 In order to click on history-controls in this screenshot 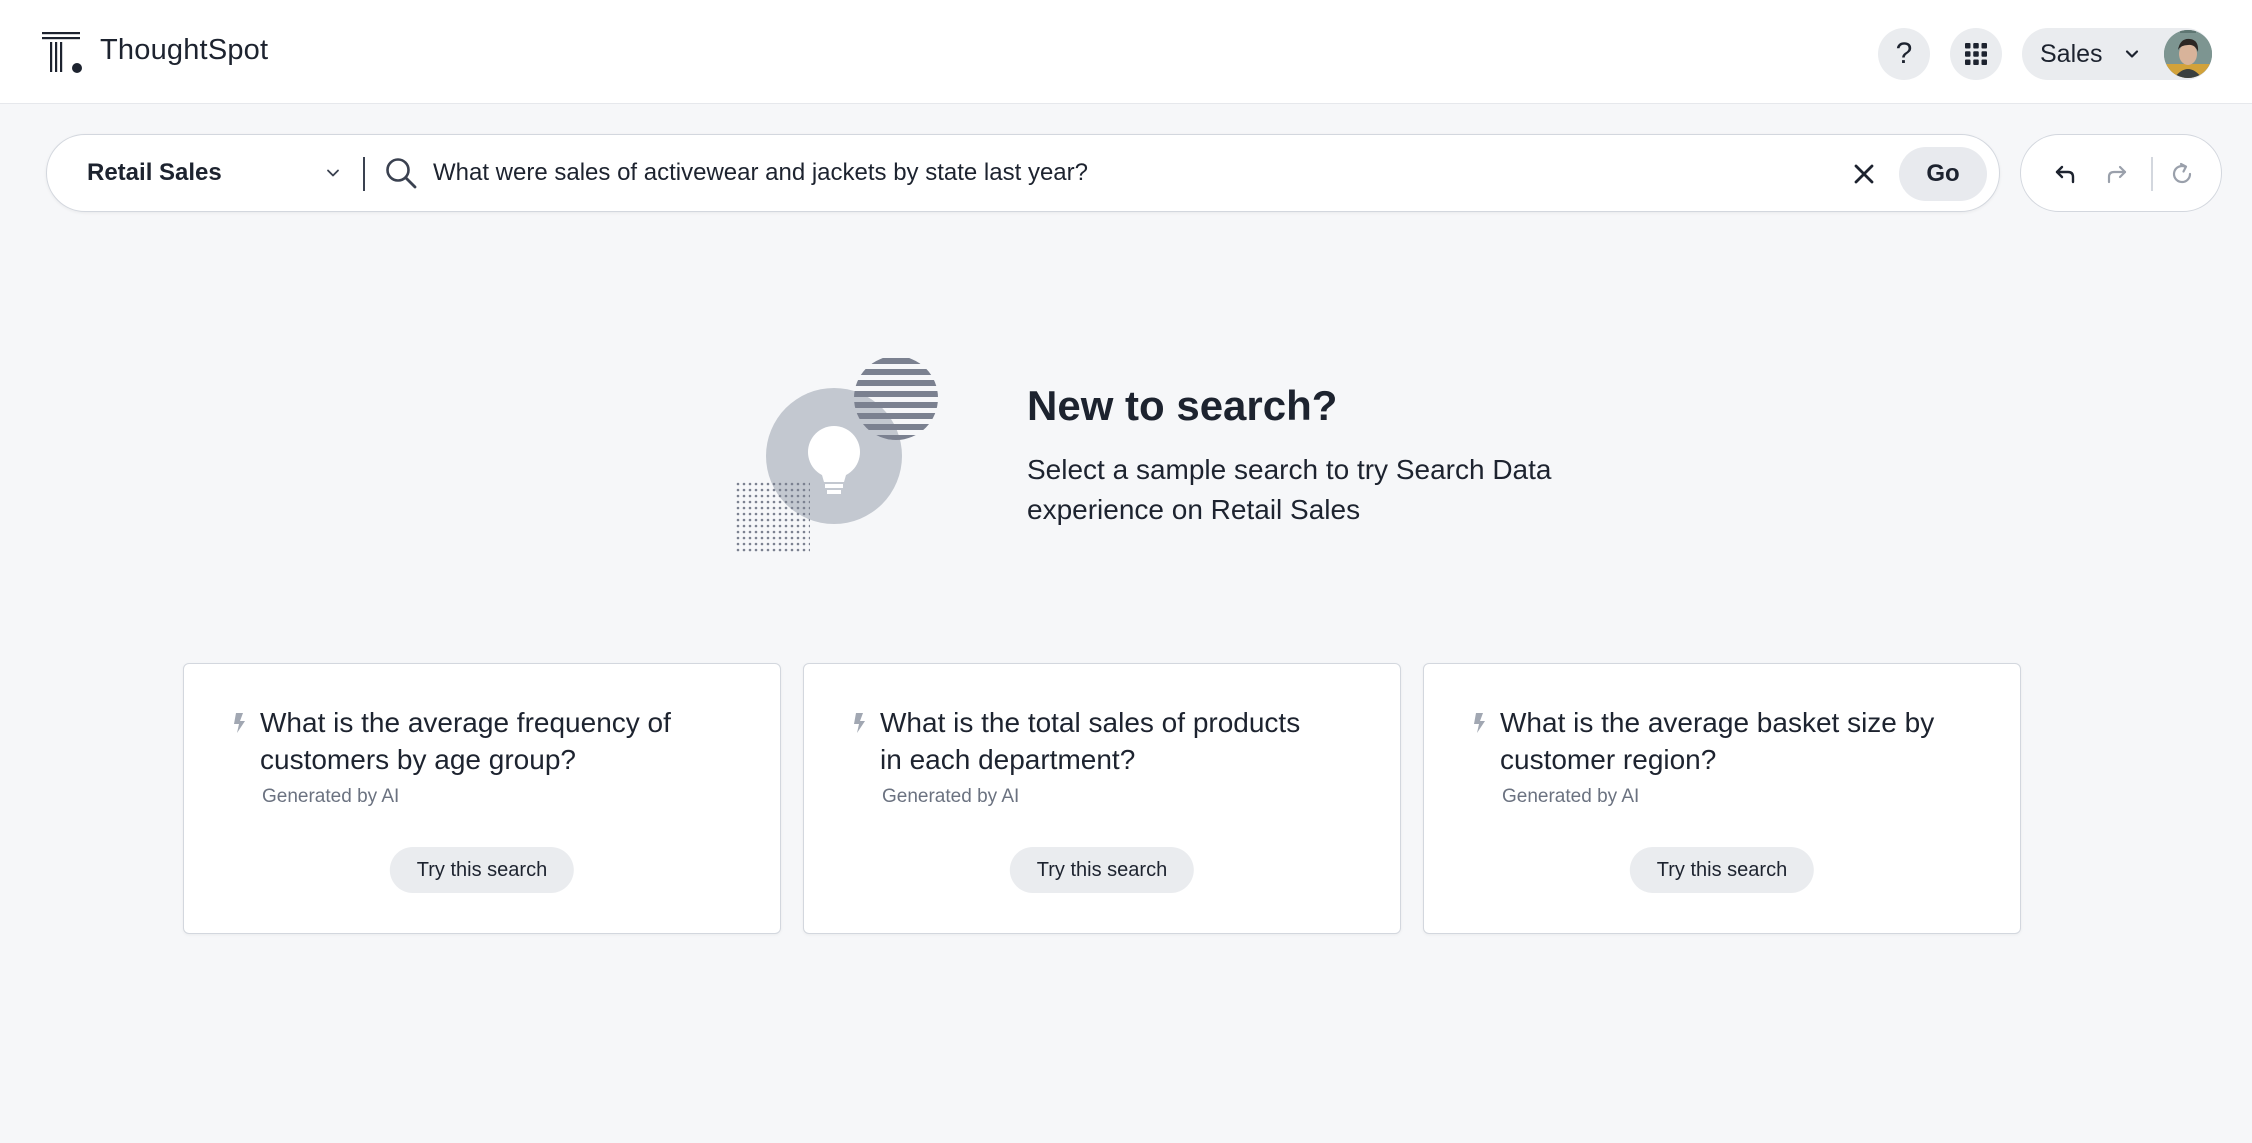, I will do `click(2121, 173)`.